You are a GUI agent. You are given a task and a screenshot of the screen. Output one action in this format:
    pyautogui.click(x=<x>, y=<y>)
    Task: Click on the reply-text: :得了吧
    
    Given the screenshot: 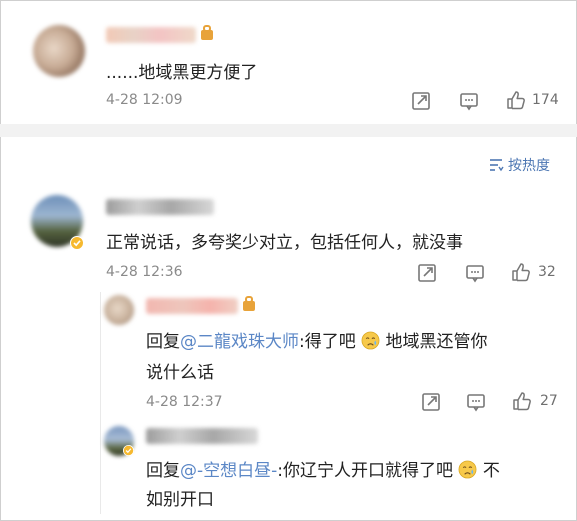 What is the action you would take?
    pyautogui.click(x=327, y=342)
    